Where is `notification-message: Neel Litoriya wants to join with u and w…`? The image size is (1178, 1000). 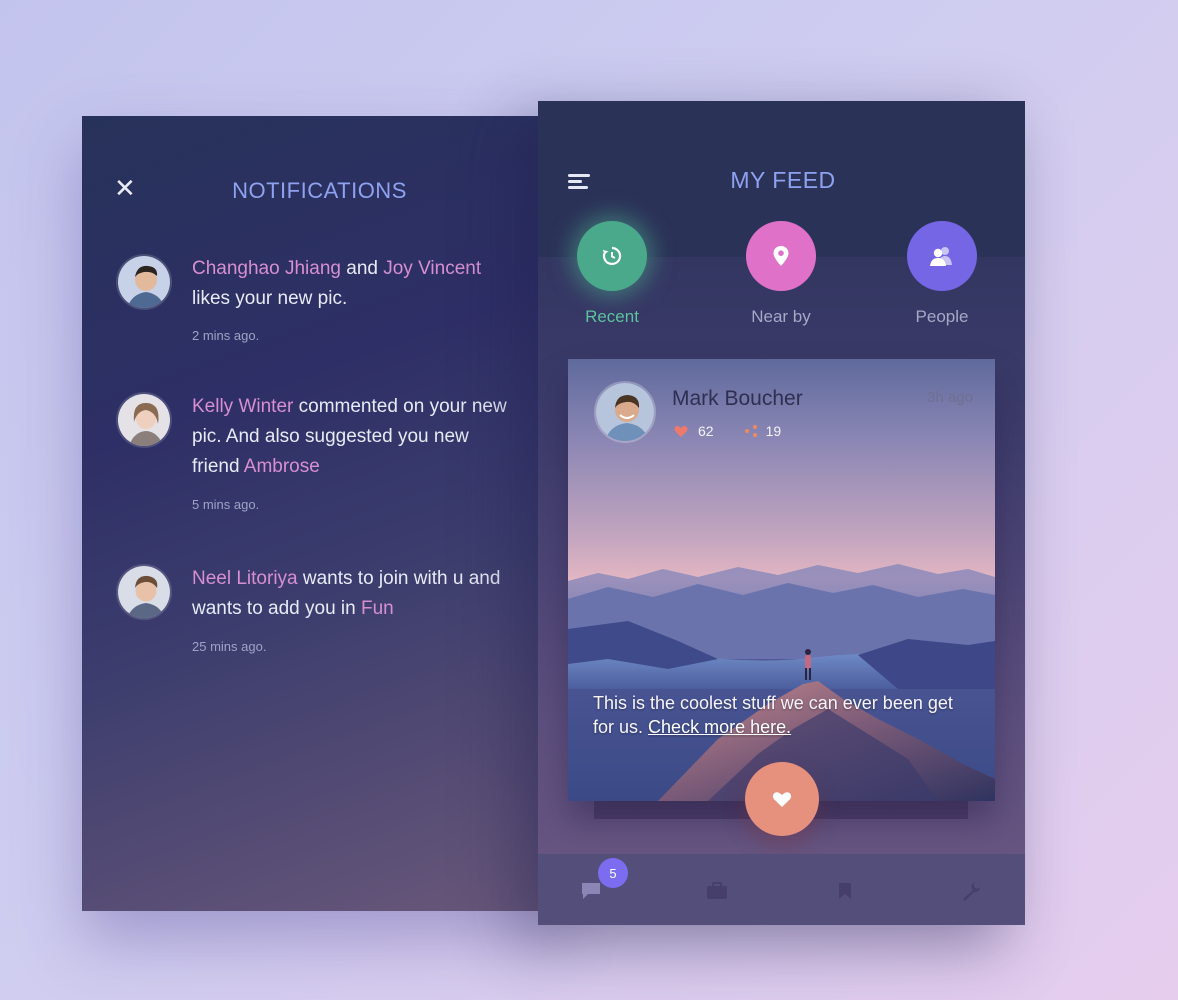
notification-message: Neel Litoriya wants to join with u and w… is located at coordinates (346, 593).